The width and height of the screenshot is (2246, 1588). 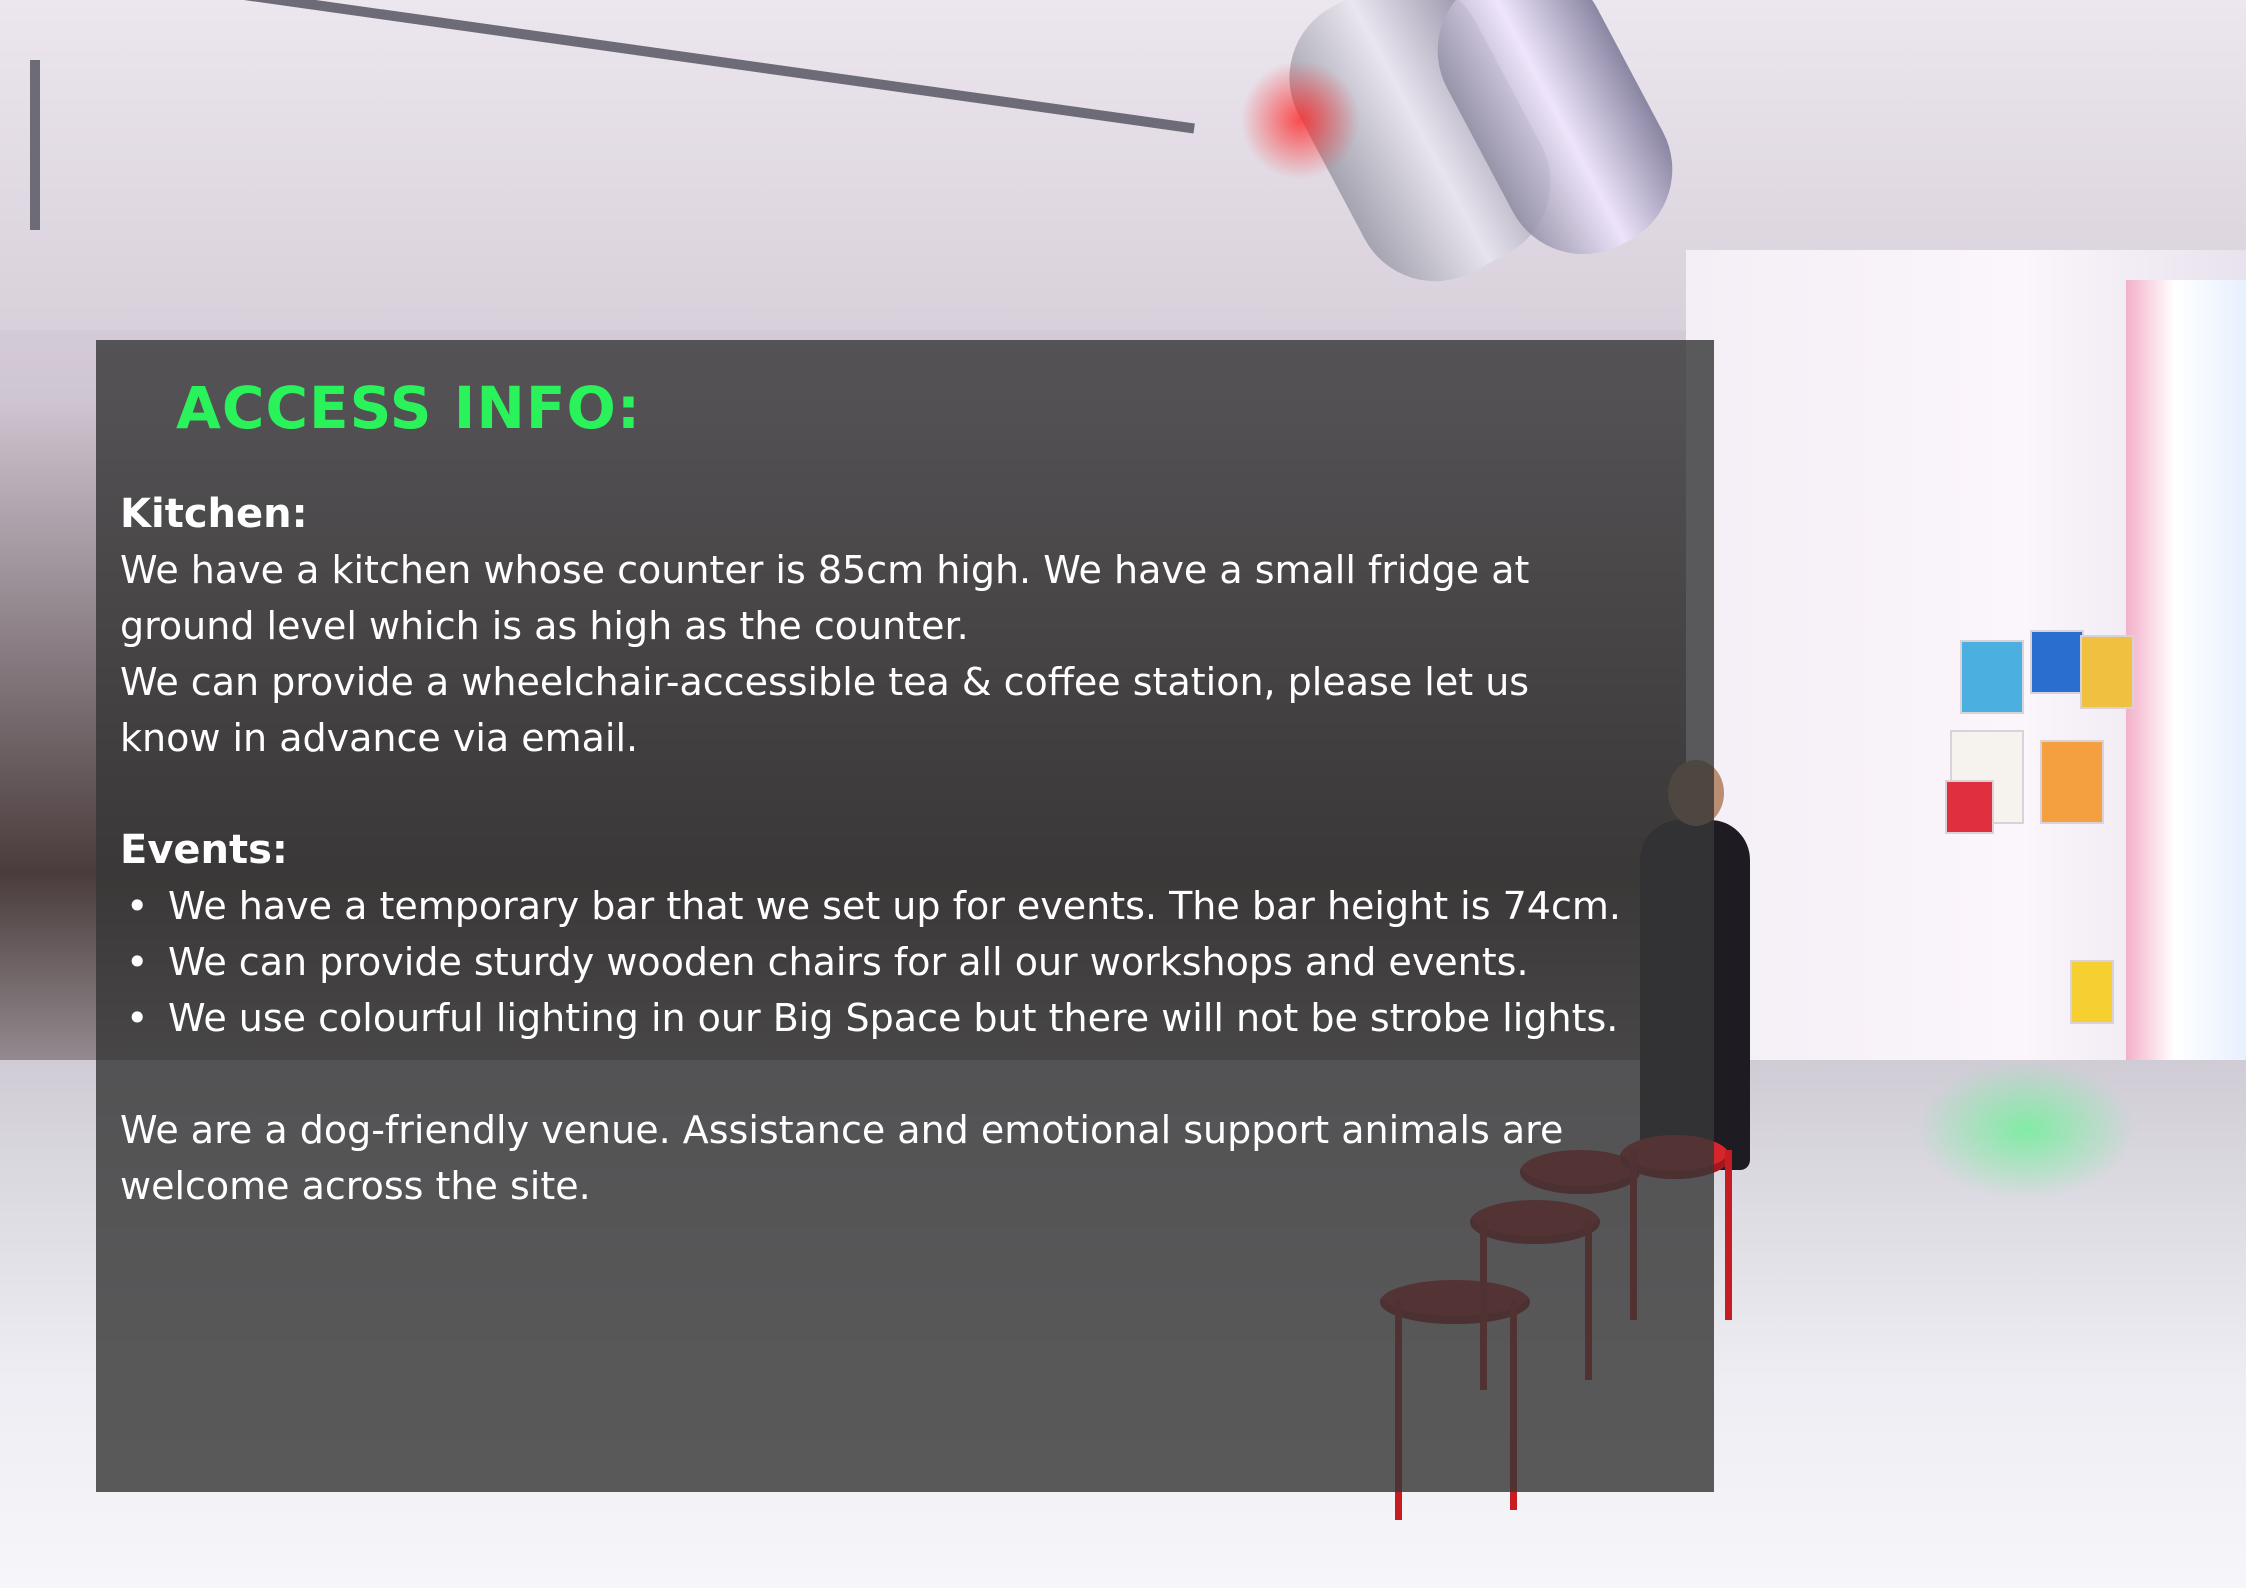 I want to click on kitchen-heading: Kitchen:, so click(x=214, y=514).